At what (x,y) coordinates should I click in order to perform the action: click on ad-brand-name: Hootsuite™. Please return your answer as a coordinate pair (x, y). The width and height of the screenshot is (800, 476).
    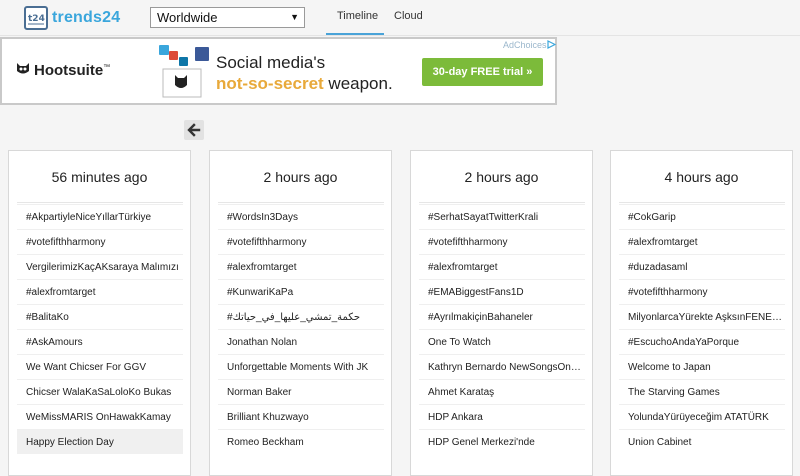
    Looking at the image, I should click on (72, 70).